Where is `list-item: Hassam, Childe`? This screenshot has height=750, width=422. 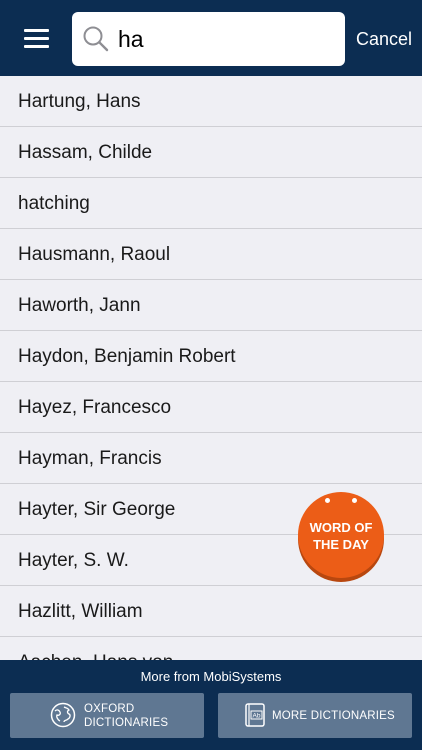 list-item: Hassam, Childe is located at coordinates (211, 152).